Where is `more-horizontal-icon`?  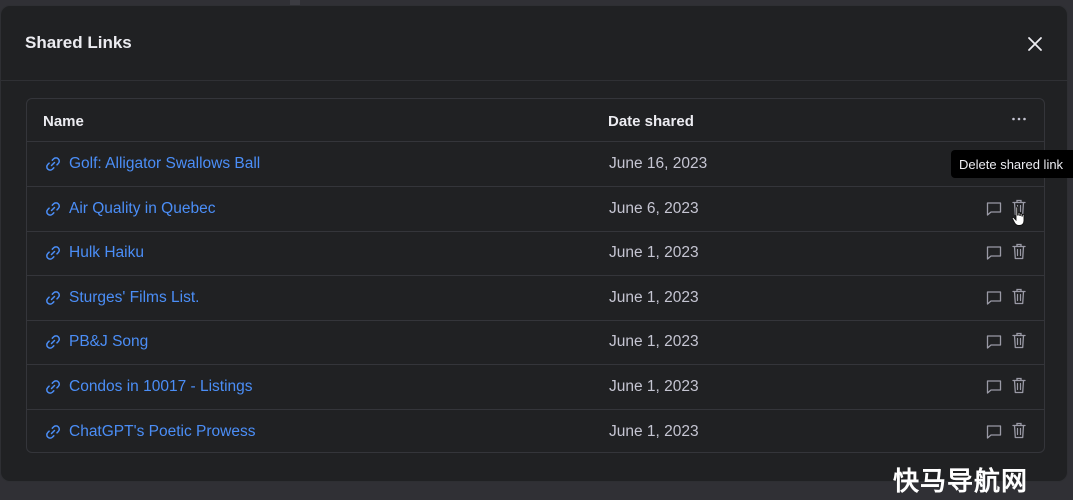 more-horizontal-icon is located at coordinates (1019, 119).